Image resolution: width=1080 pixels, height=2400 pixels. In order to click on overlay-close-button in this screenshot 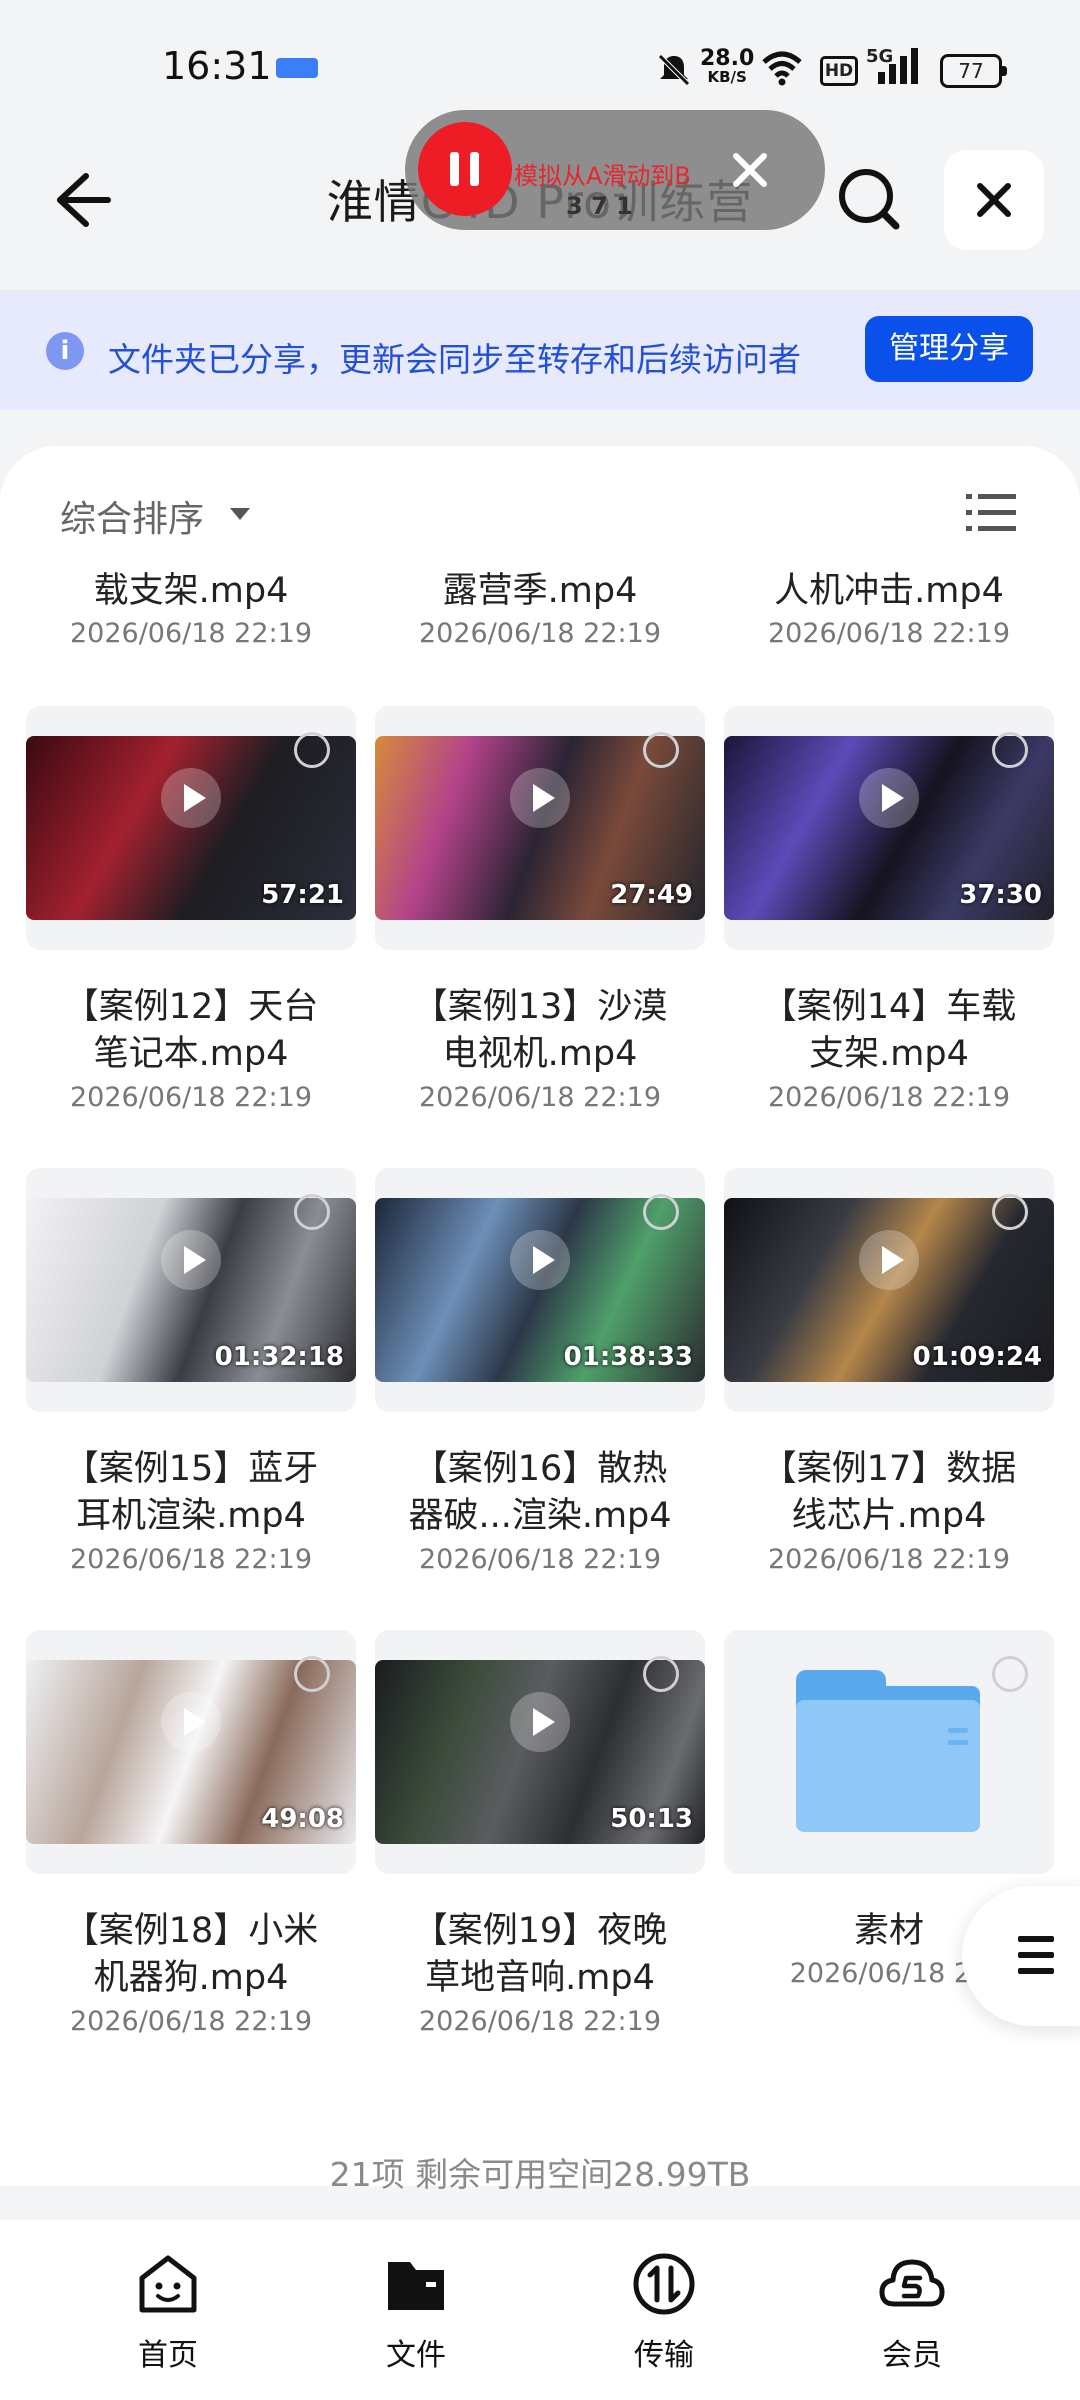, I will do `click(750, 170)`.